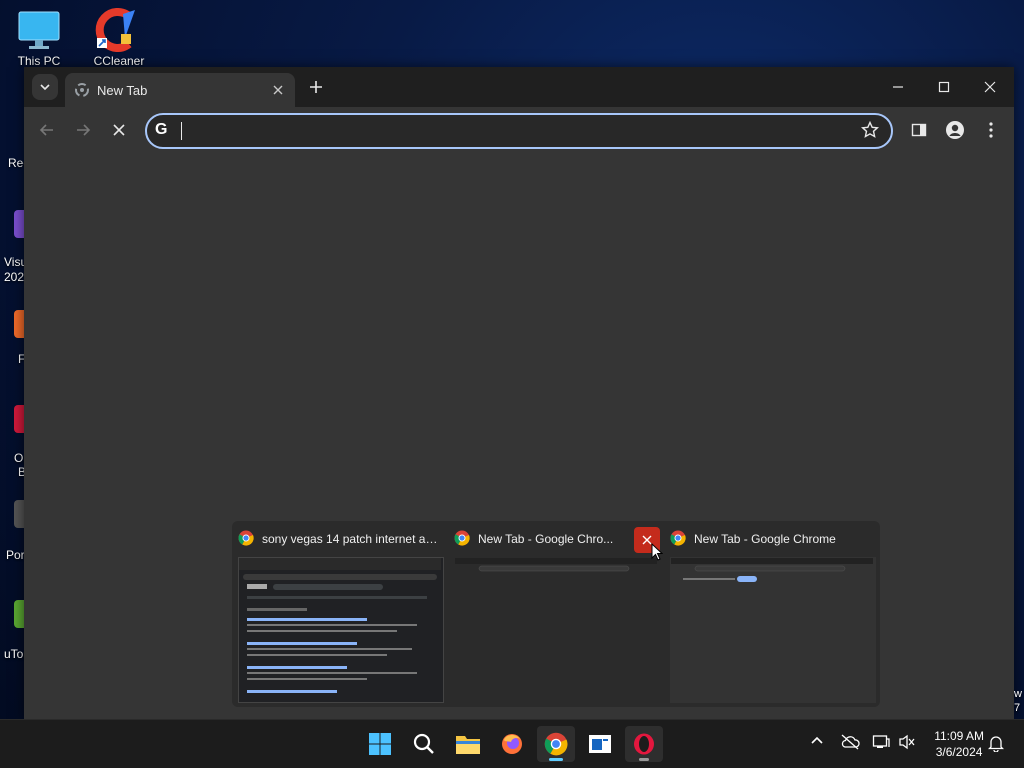 This screenshot has width=1024, height=768. I want to click on notifications-button, so click(996, 745).